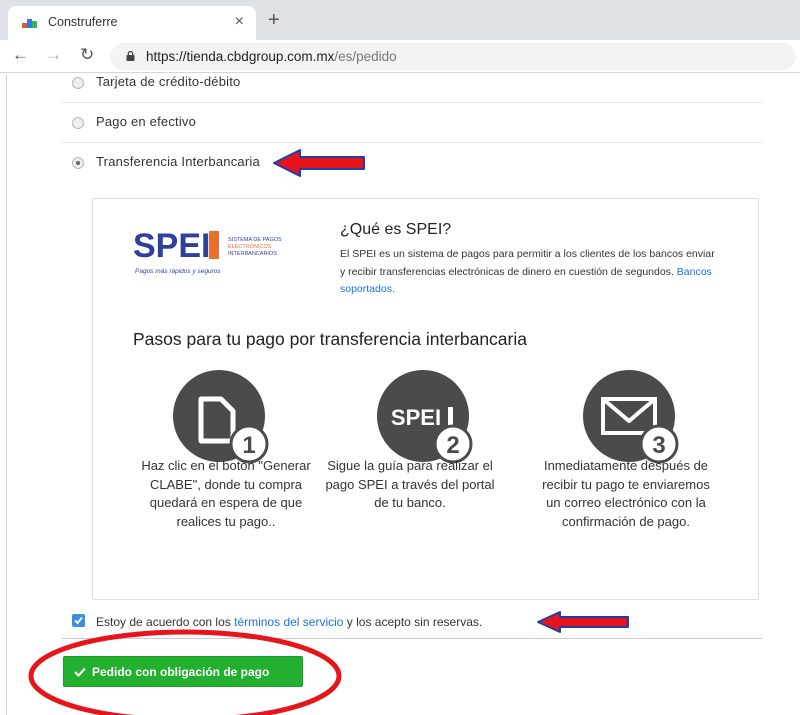  What do you see at coordinates (400, 20) in the screenshot?
I see `browser-tab-bar: Construferre × +` at bounding box center [400, 20].